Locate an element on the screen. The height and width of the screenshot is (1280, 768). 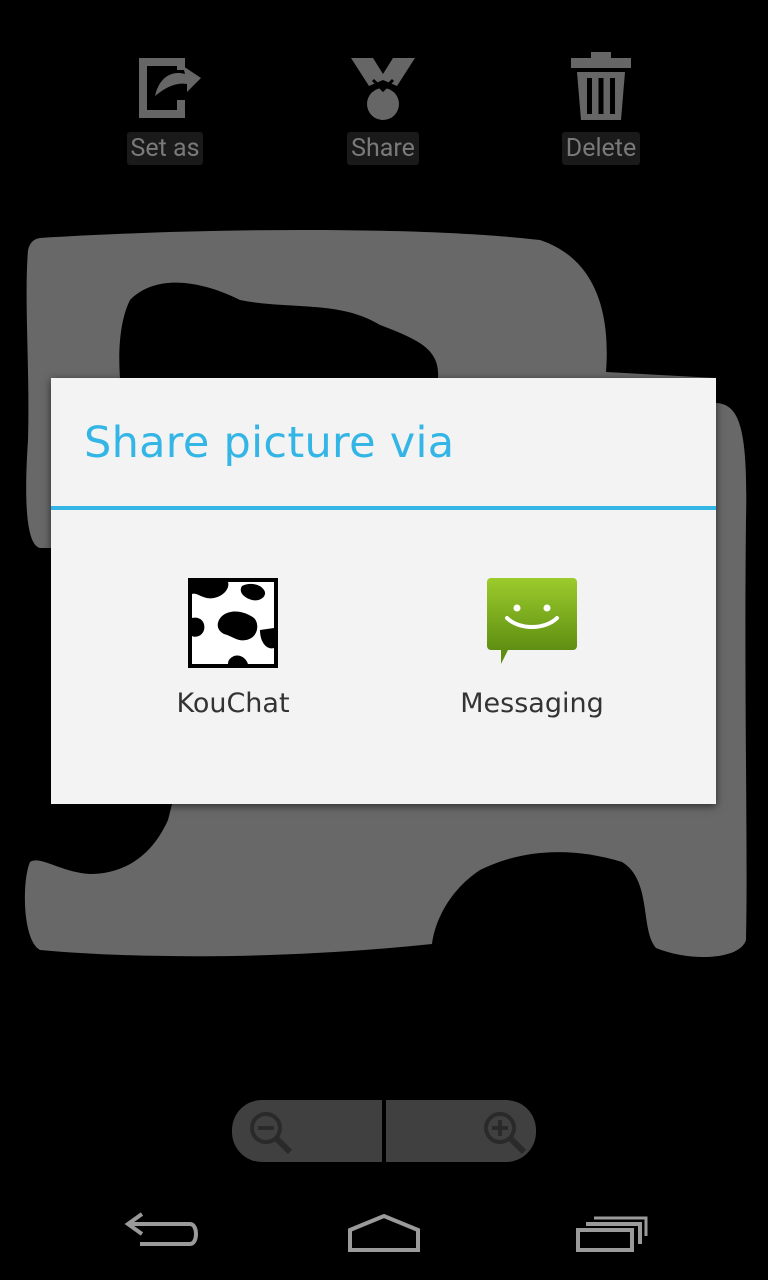
back-icon is located at coordinates (160, 1235).